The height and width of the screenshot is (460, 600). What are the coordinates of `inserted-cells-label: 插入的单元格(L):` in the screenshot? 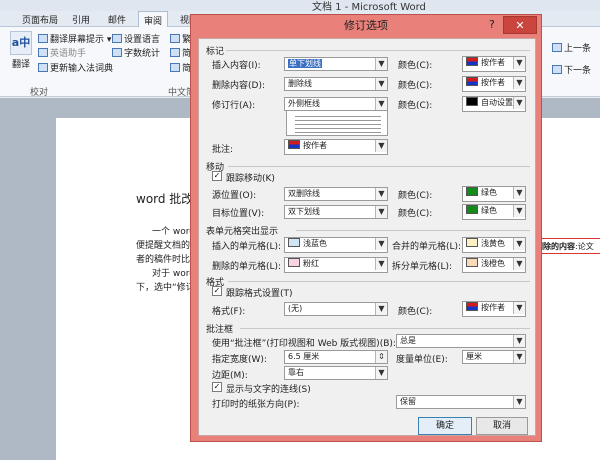 It's located at (247, 247).